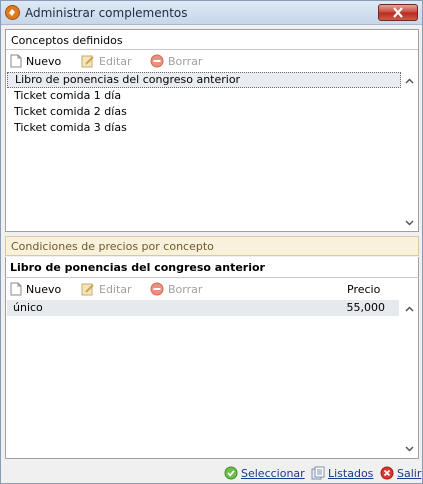 This screenshot has width=423, height=484. What do you see at coordinates (106, 13) in the screenshot?
I see `window-title: Administrar complementos` at bounding box center [106, 13].